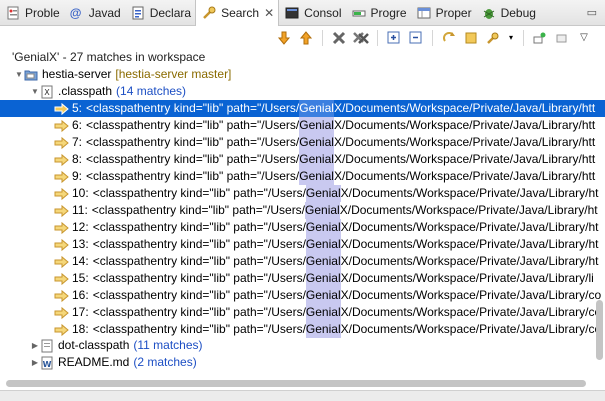 The width and height of the screenshot is (605, 401). Describe the element at coordinates (85, 91) in the screenshot. I see `file-name: .classpath` at that location.